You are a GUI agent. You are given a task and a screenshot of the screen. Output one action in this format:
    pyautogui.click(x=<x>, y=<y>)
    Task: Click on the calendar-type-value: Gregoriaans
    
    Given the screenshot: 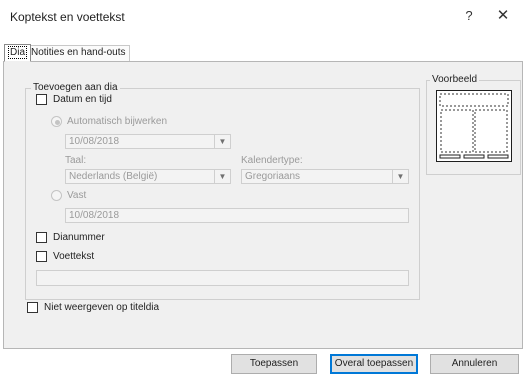 What is the action you would take?
    pyautogui.click(x=273, y=176)
    